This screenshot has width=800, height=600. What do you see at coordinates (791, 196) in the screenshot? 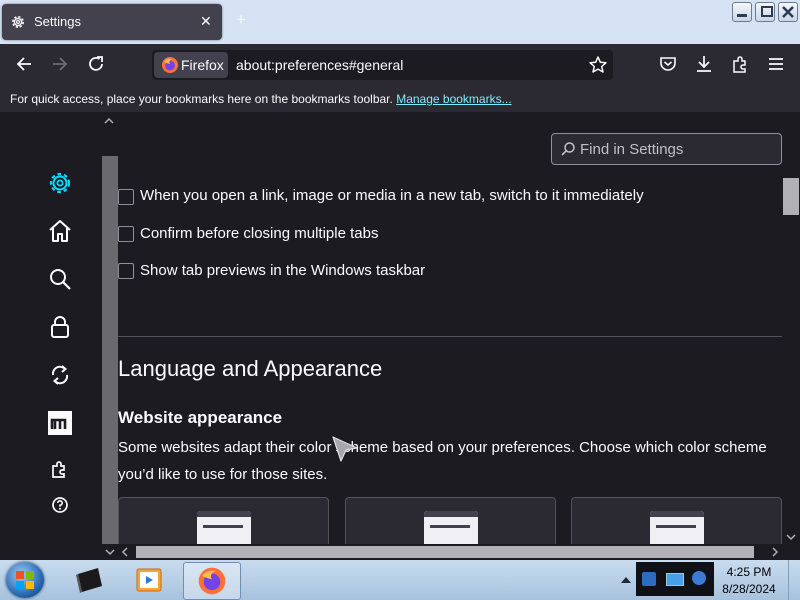
I see `vertical-scrollbar-thumb` at bounding box center [791, 196].